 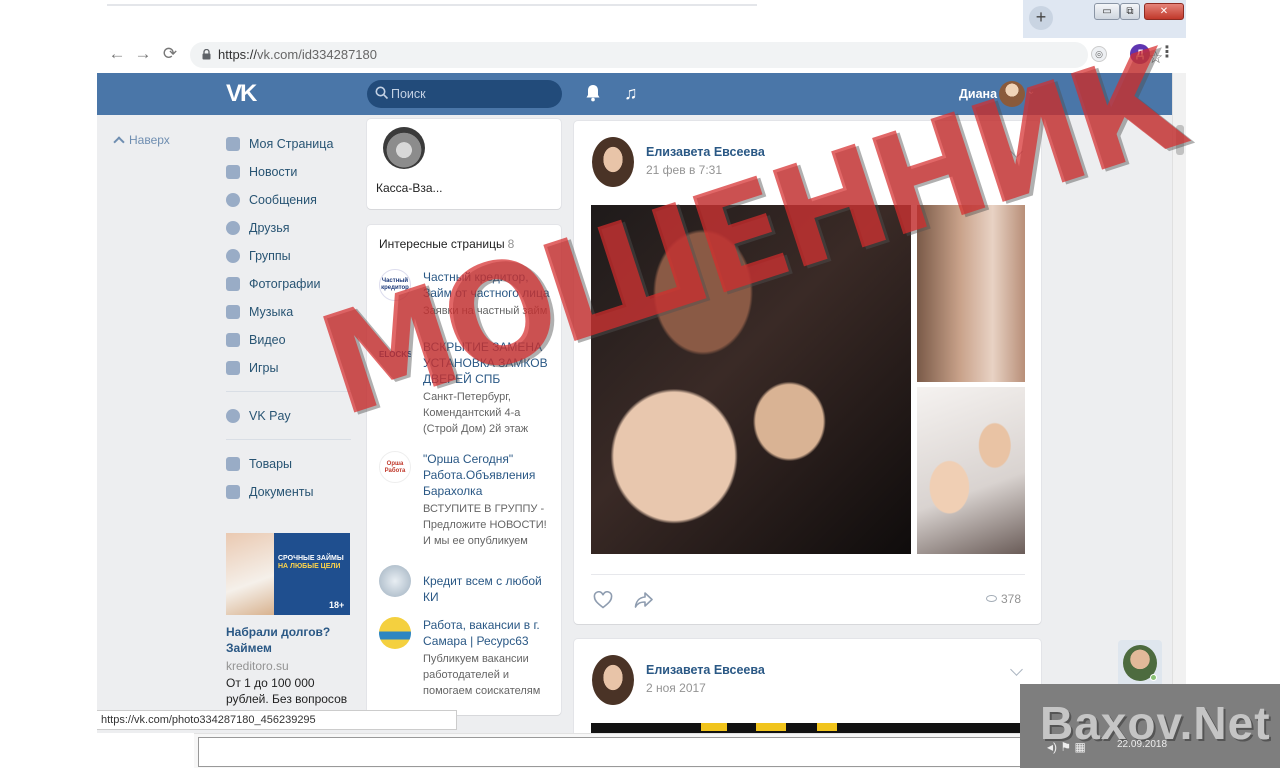 I want to click on nav-friends: Друзья, so click(x=291, y=231).